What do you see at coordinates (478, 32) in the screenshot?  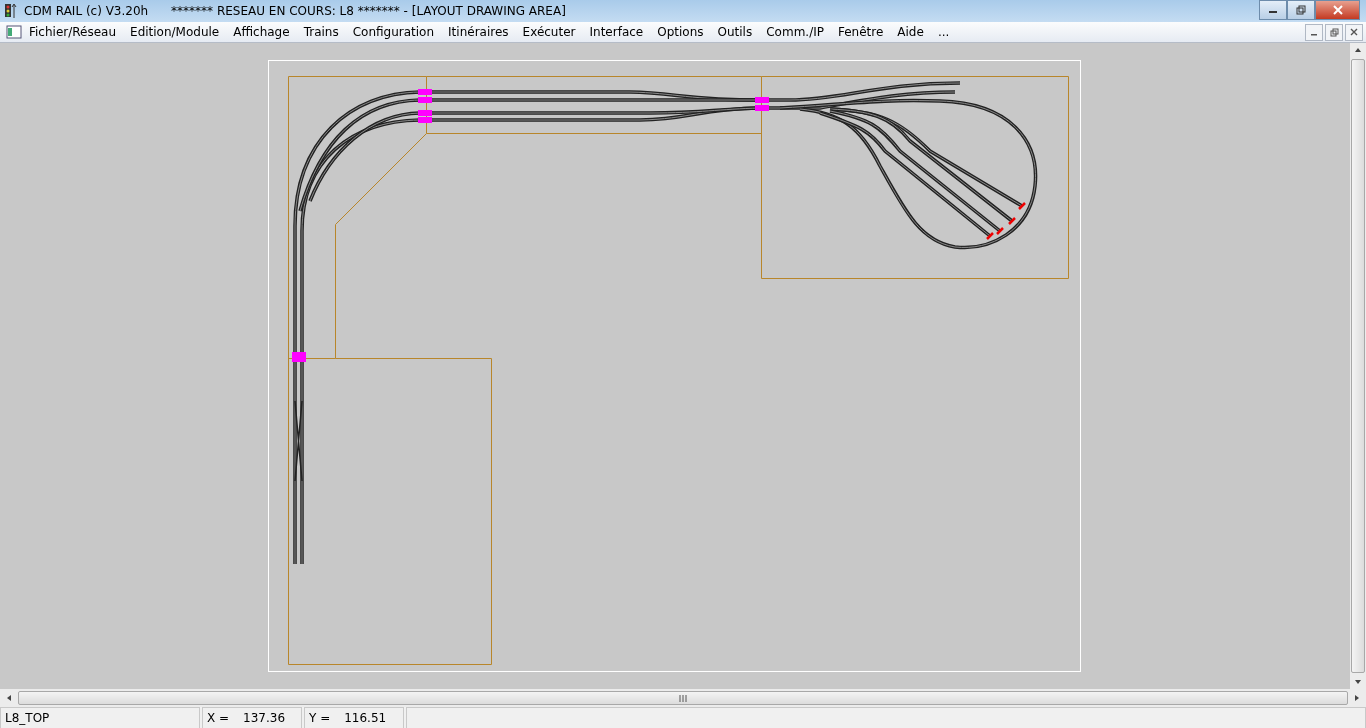 I see `menu-item: Itinéraires` at bounding box center [478, 32].